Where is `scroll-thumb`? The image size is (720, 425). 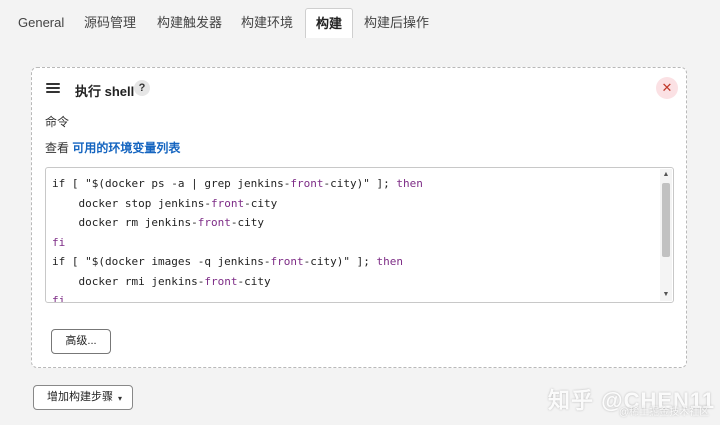 scroll-thumb is located at coordinates (666, 220).